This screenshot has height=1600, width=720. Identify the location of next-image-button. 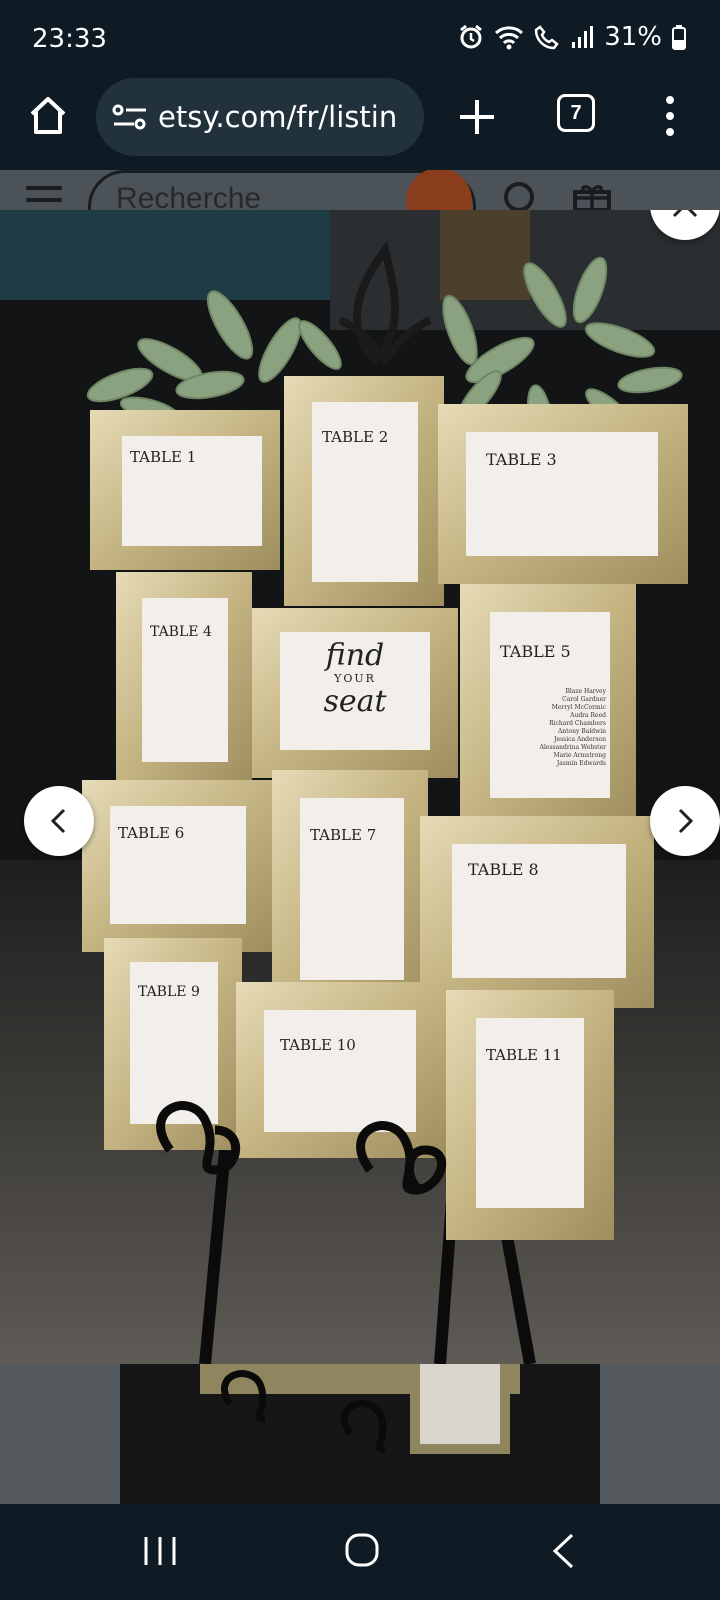
(685, 821).